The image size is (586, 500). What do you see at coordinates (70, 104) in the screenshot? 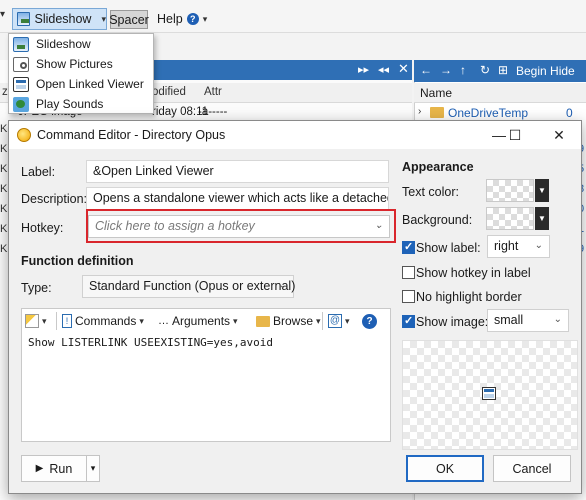
I see `menu-item-label: Play Sounds` at bounding box center [70, 104].